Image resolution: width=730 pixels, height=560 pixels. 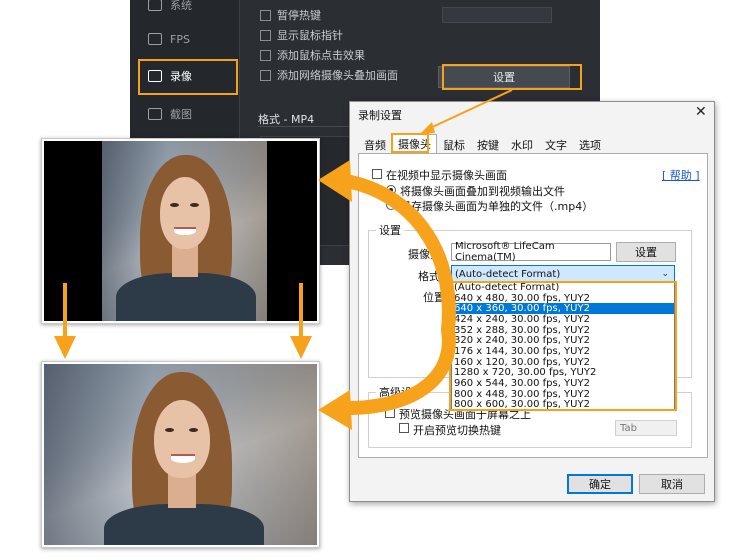 What do you see at coordinates (395, 392) in the screenshot?
I see `advanced-group-label: 高级设` at bounding box center [395, 392].